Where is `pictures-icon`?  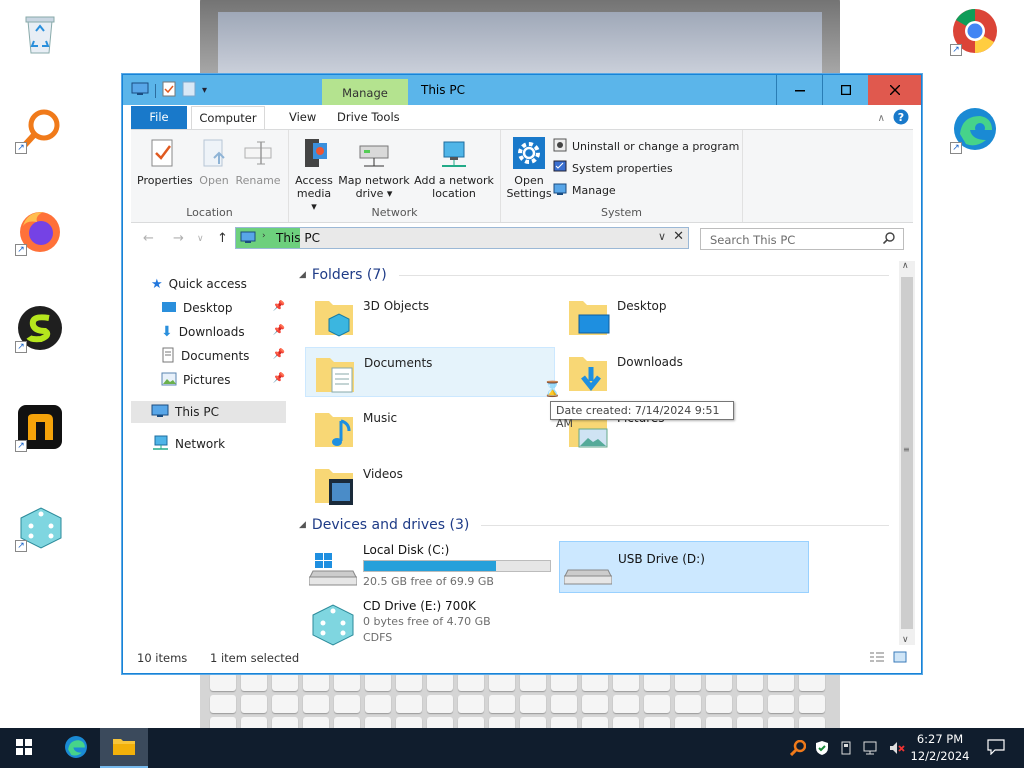
pictures-icon is located at coordinates (169, 380).